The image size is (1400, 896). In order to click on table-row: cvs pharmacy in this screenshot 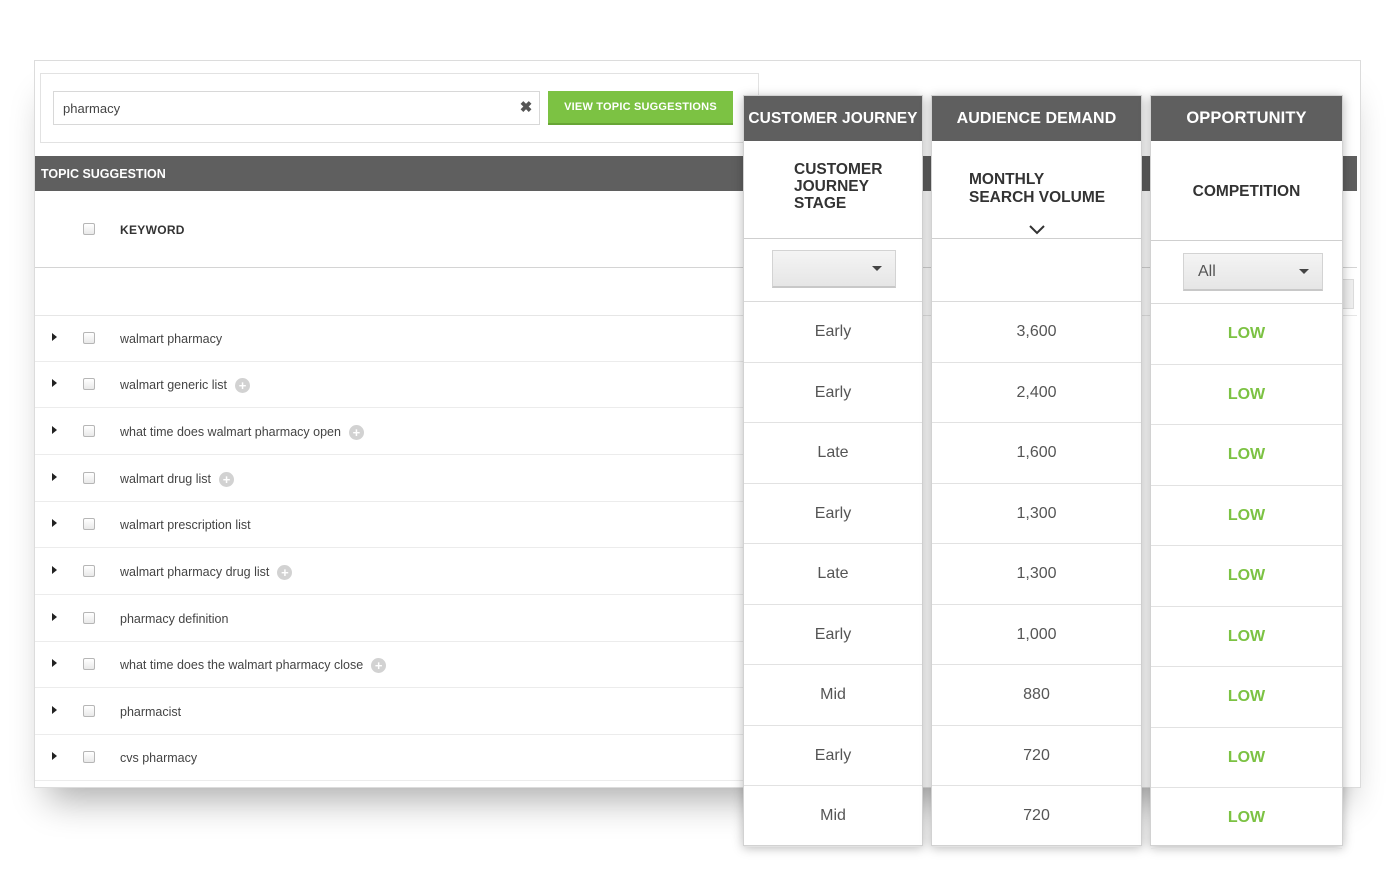, I will do `click(389, 758)`.